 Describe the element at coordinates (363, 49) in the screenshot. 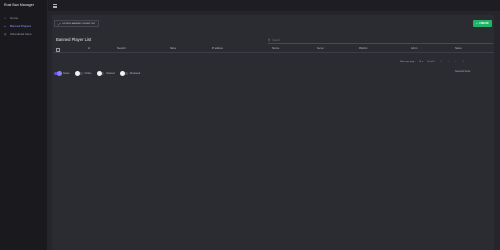

I see `column-header-platform: Platform` at that location.